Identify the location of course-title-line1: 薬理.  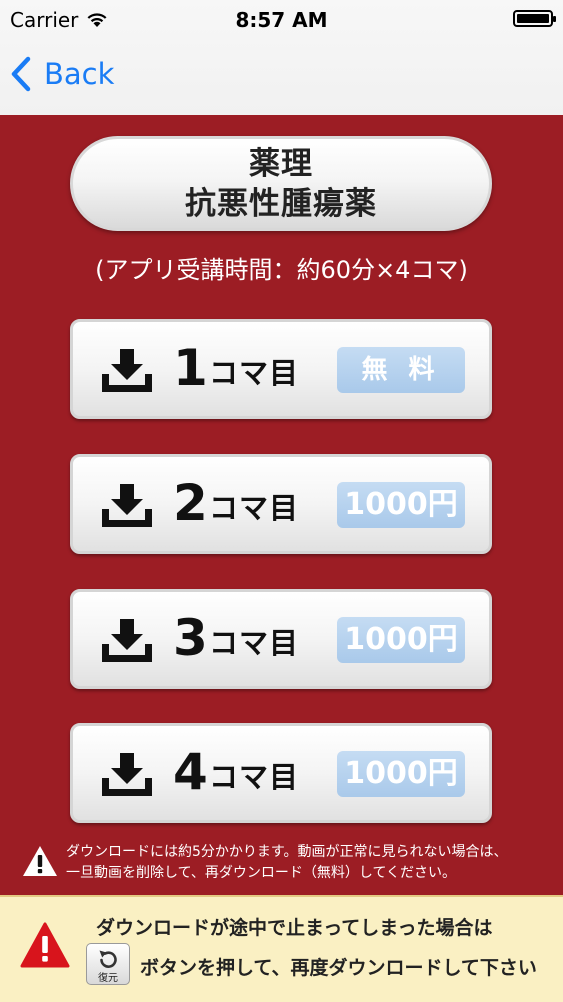
(281, 163).